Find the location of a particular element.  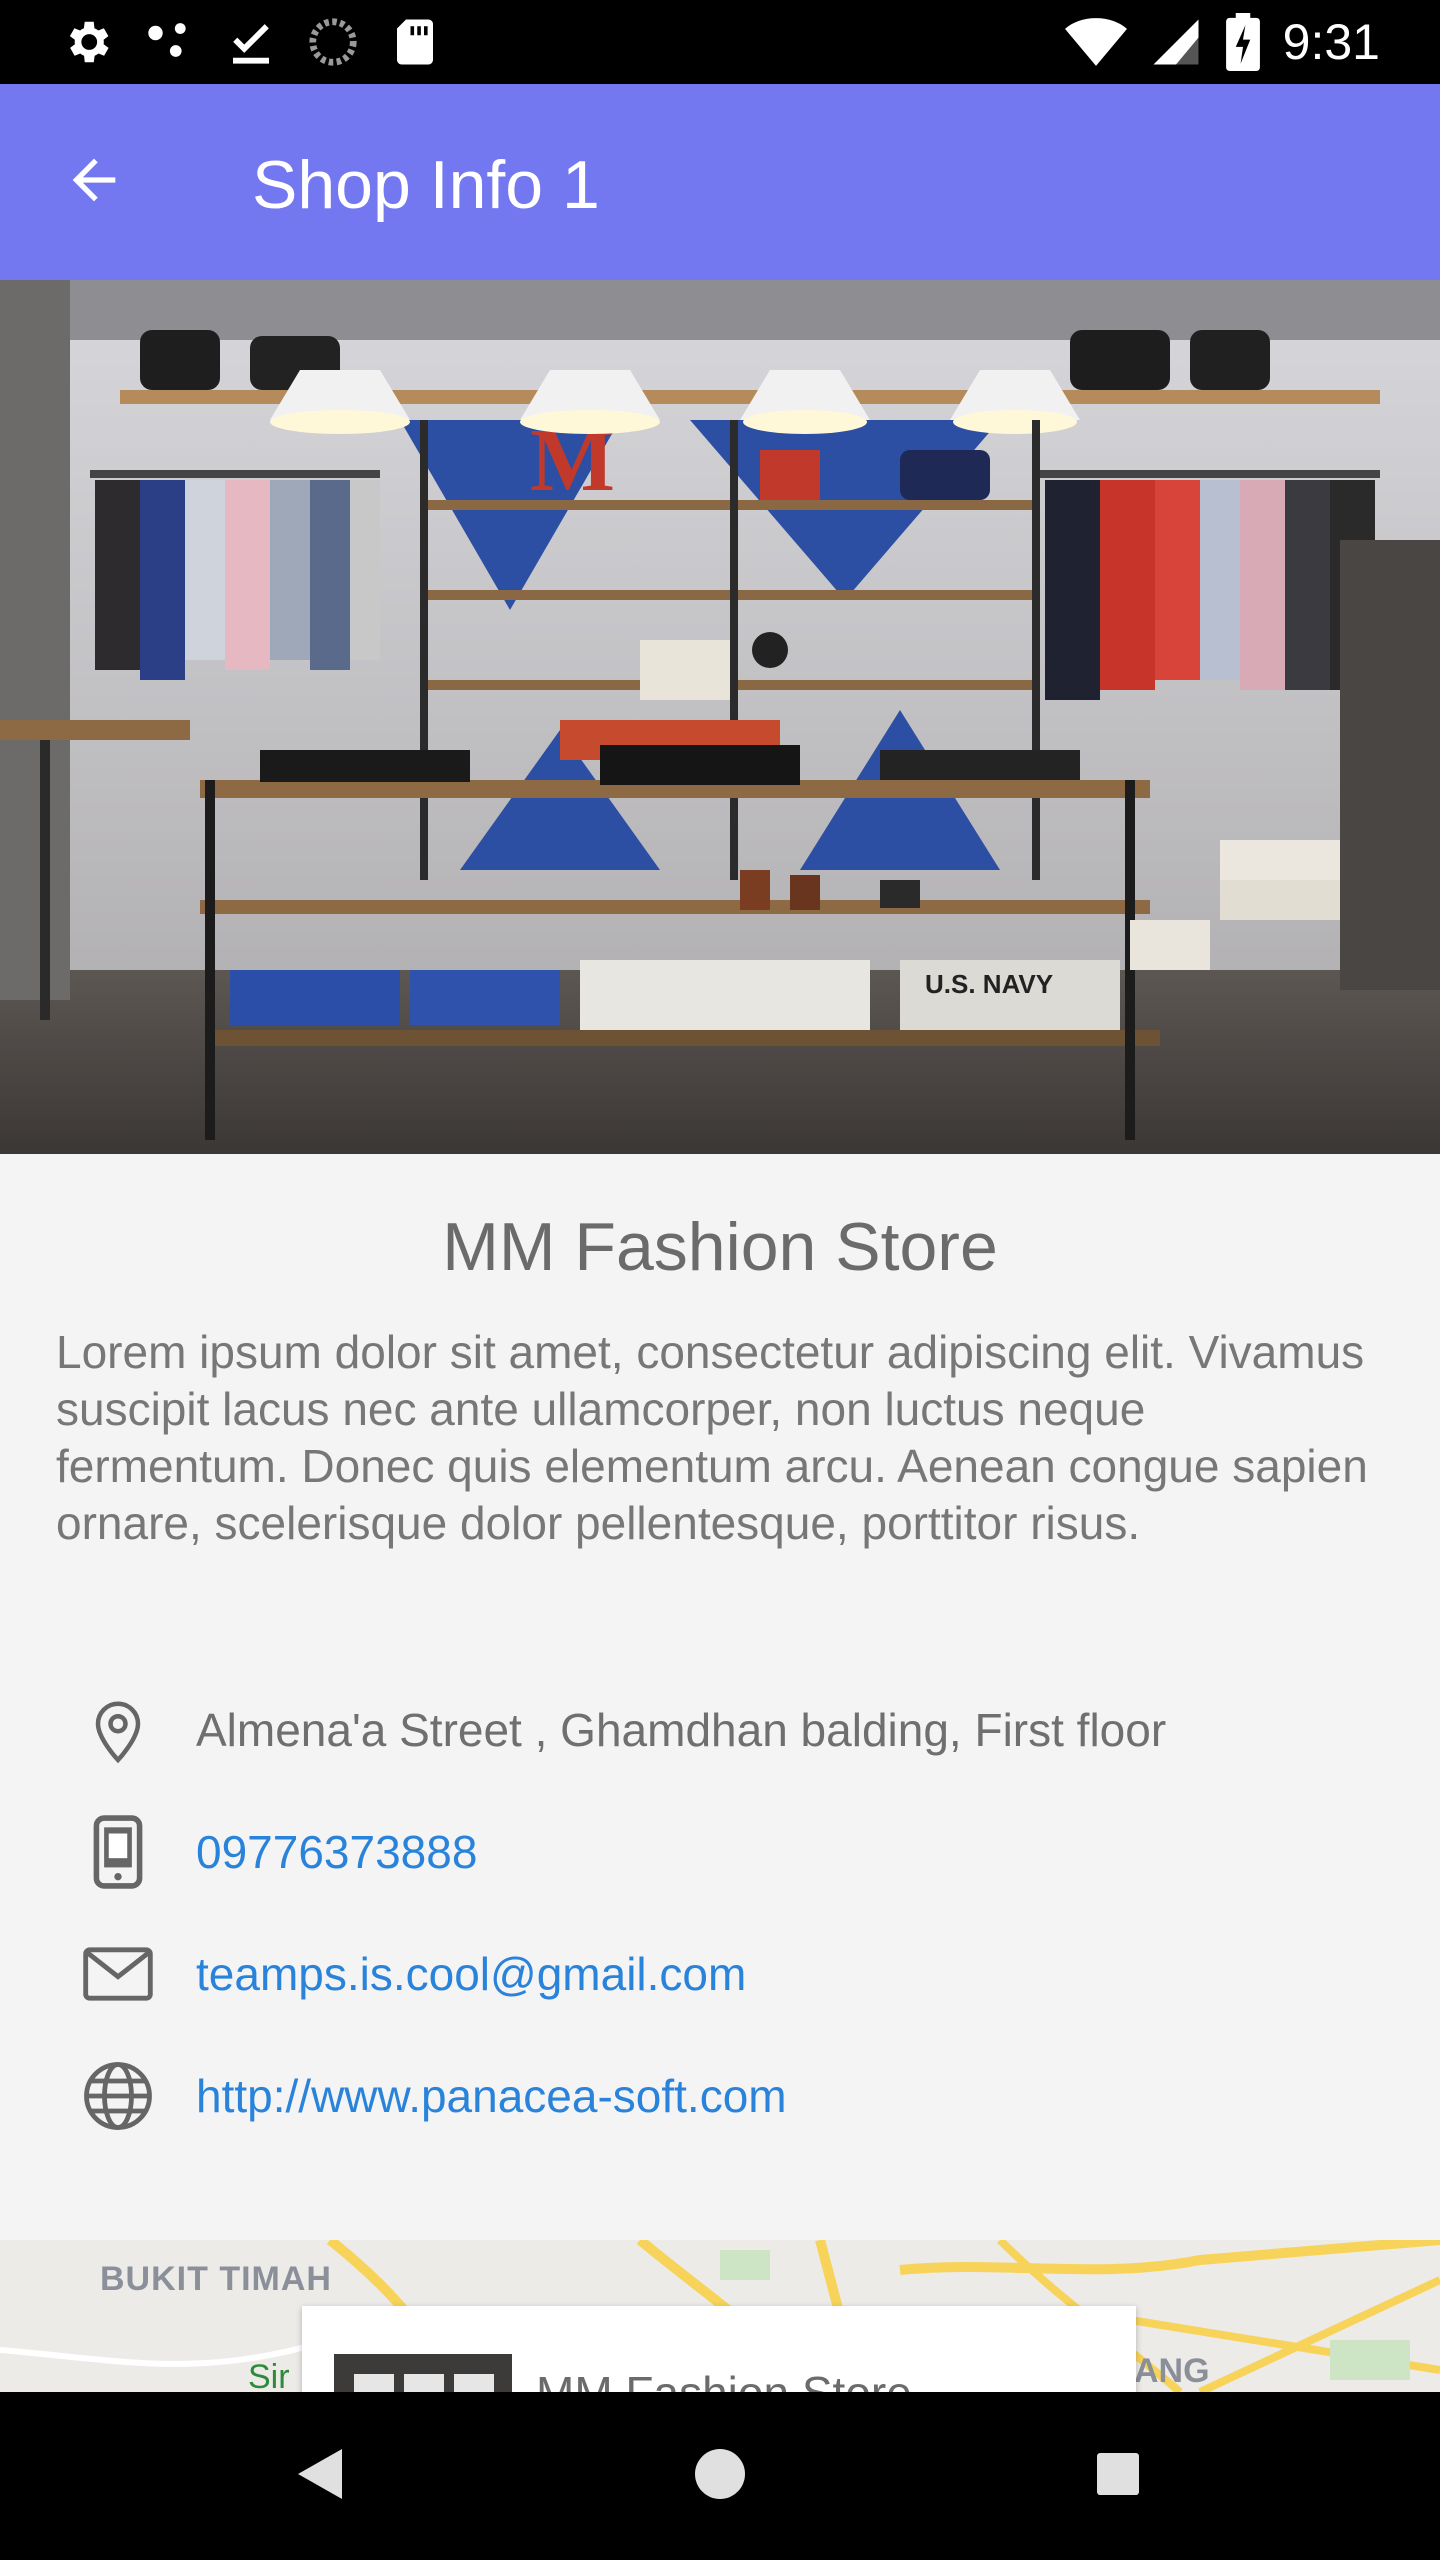

website-link: http://www.panacea-soft.com is located at coordinates (491, 2096).